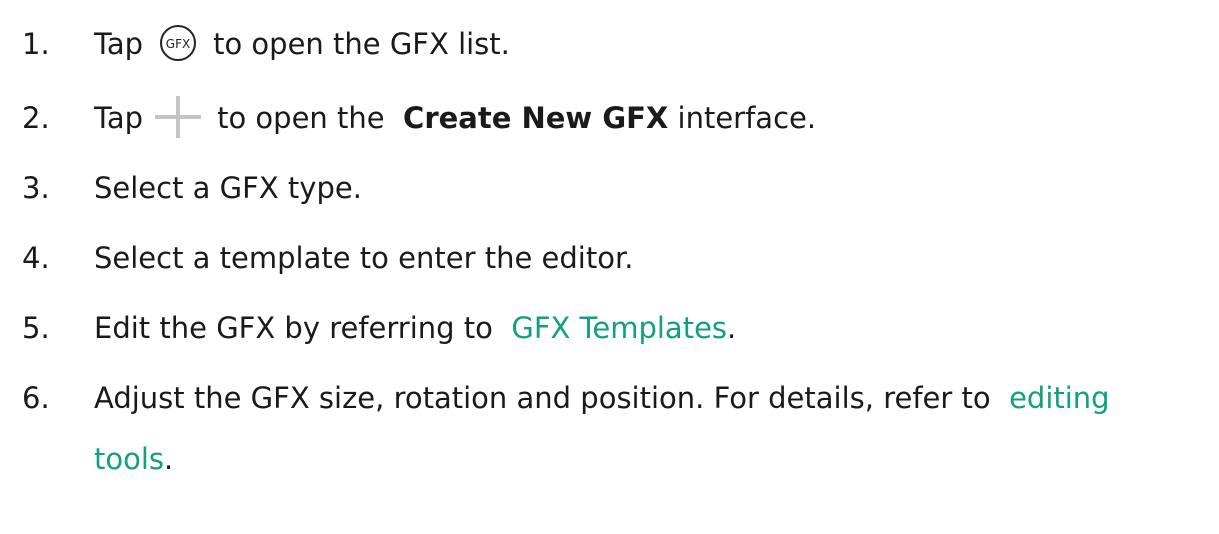 The width and height of the screenshot is (1219, 534). Describe the element at coordinates (36, 398) in the screenshot. I see `step-number: 6.` at that location.